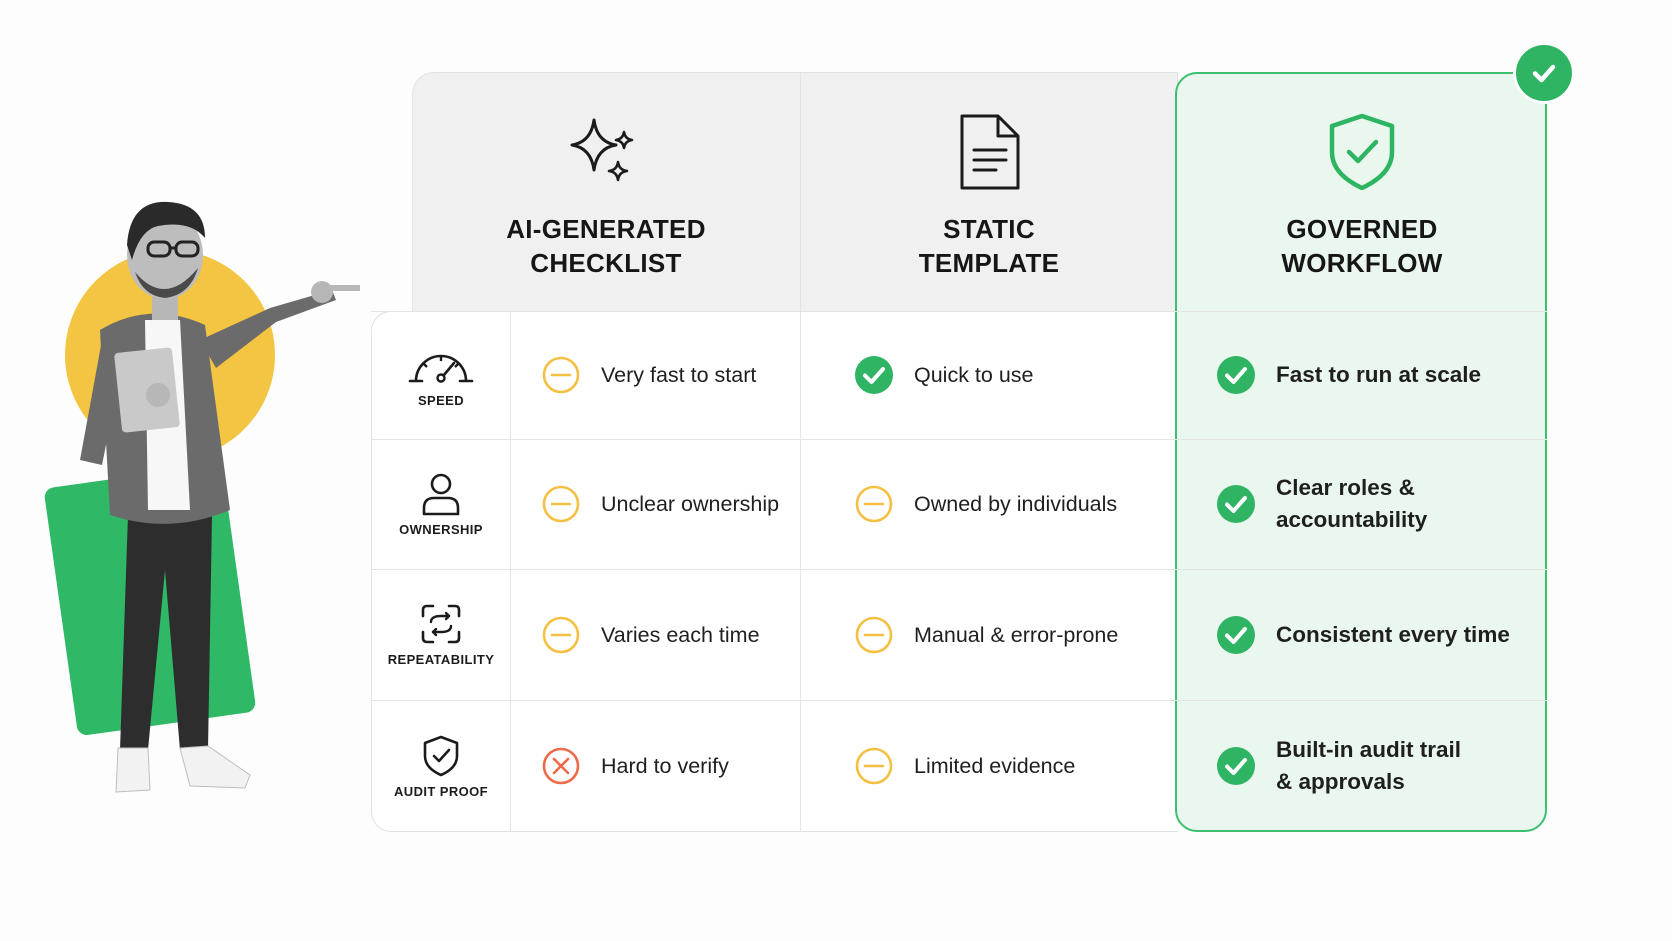 The height and width of the screenshot is (941, 1672). Describe the element at coordinates (441, 624) in the screenshot. I see `repeat-frame-icon` at that location.